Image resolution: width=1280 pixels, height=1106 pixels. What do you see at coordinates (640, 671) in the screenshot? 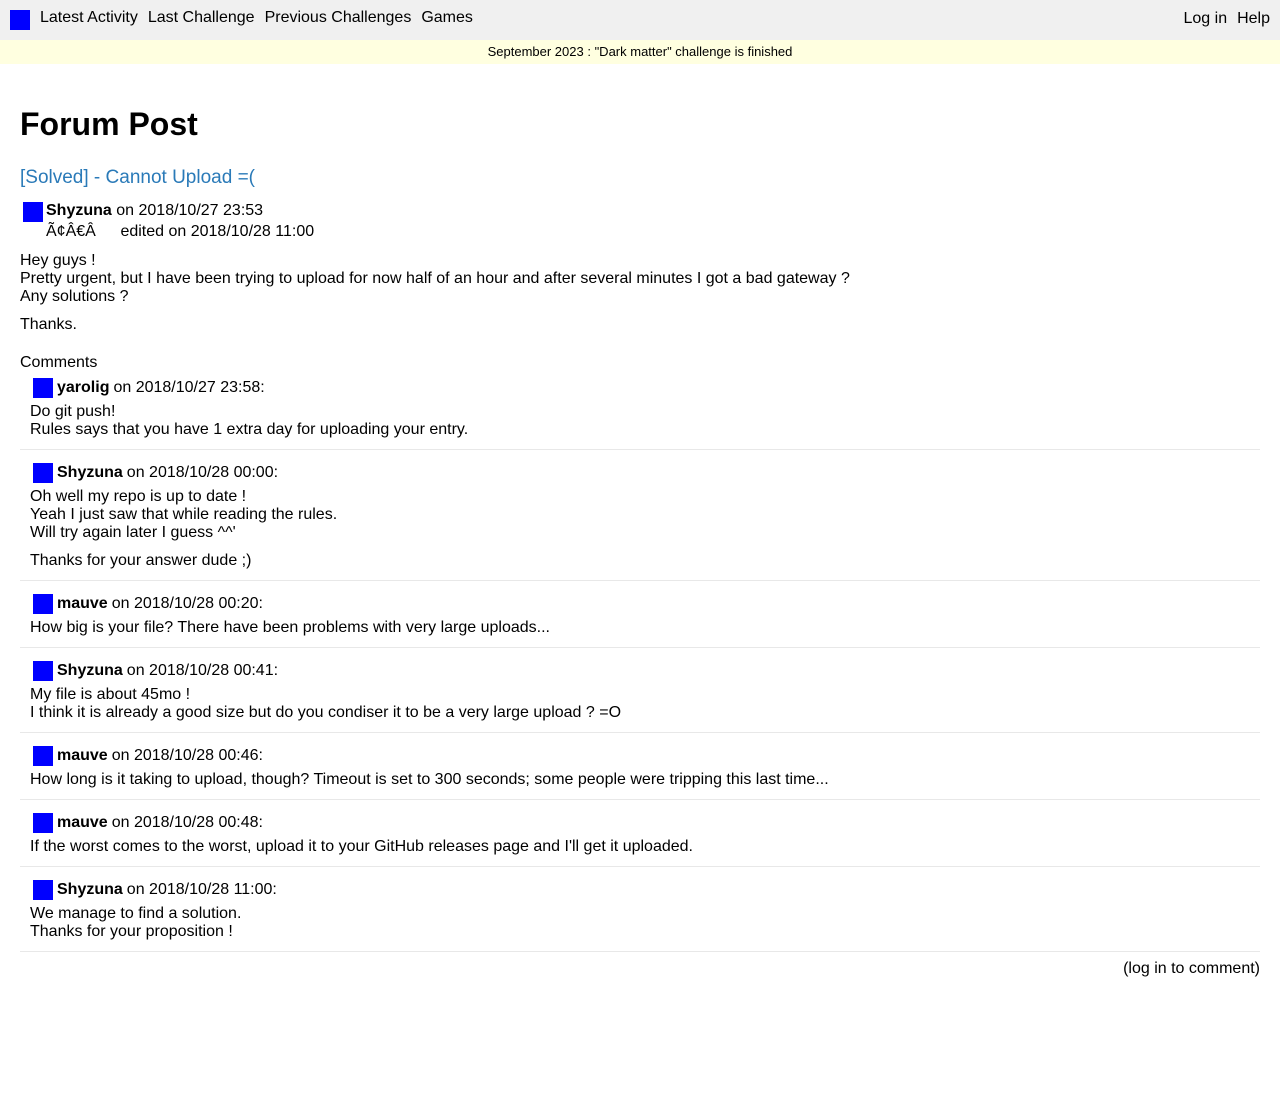
I see `comment-header: Shyzuna on 2018/10/28 00:41:` at bounding box center [640, 671].